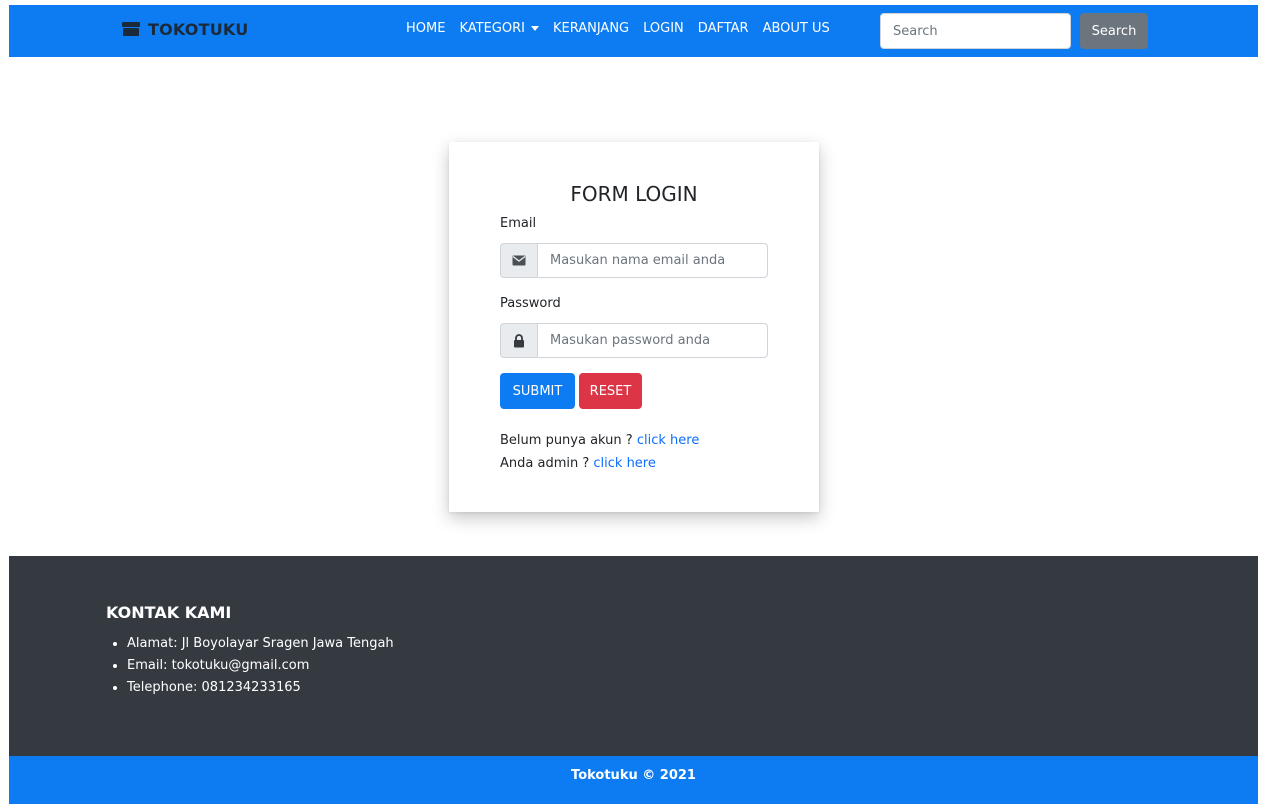 Image resolution: width=1264 pixels, height=804 pixels. I want to click on register-note: Belum punya akun ? click here, so click(599, 440).